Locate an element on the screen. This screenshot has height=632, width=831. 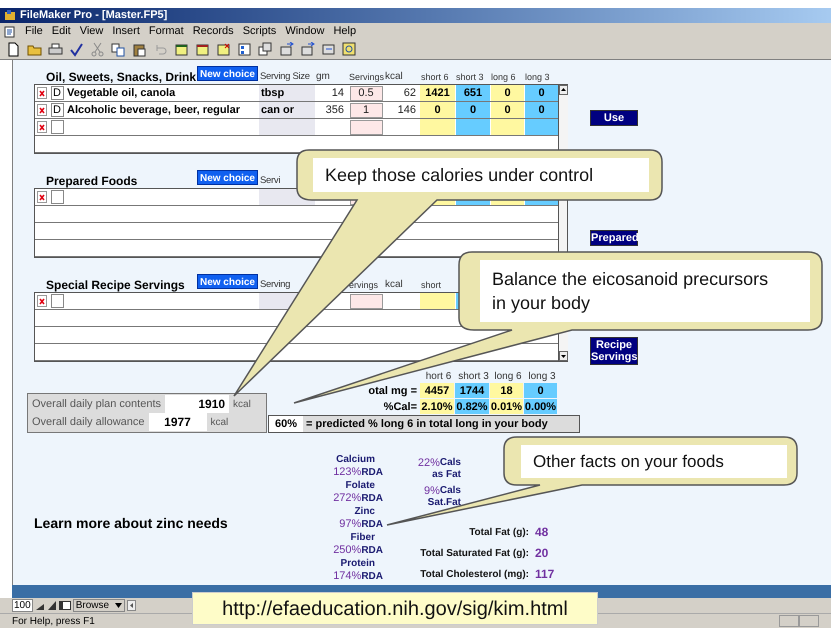
menu-item: Records is located at coordinates (213, 31).